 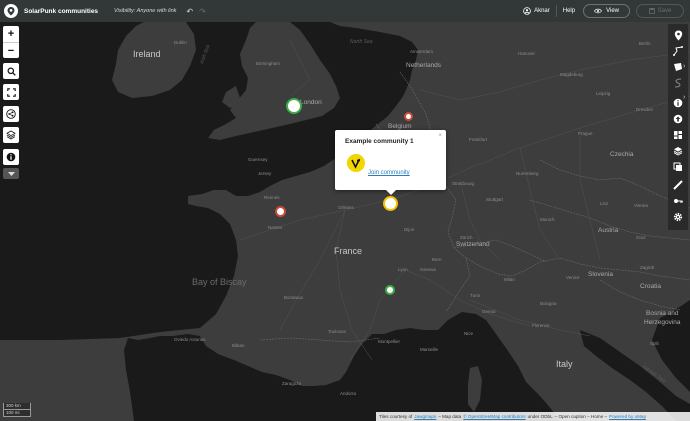 What do you see at coordinates (268, 63) in the screenshot?
I see `label-birmingham: Birmingham` at bounding box center [268, 63].